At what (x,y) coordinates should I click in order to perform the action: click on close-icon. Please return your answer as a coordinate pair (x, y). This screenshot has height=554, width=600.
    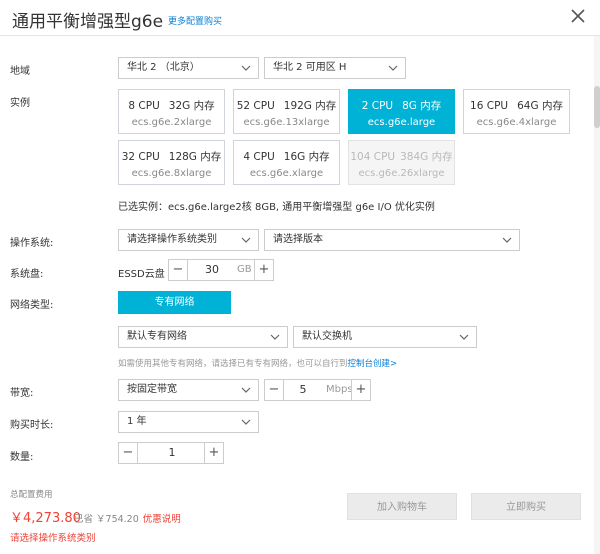
    Looking at the image, I should click on (578, 16).